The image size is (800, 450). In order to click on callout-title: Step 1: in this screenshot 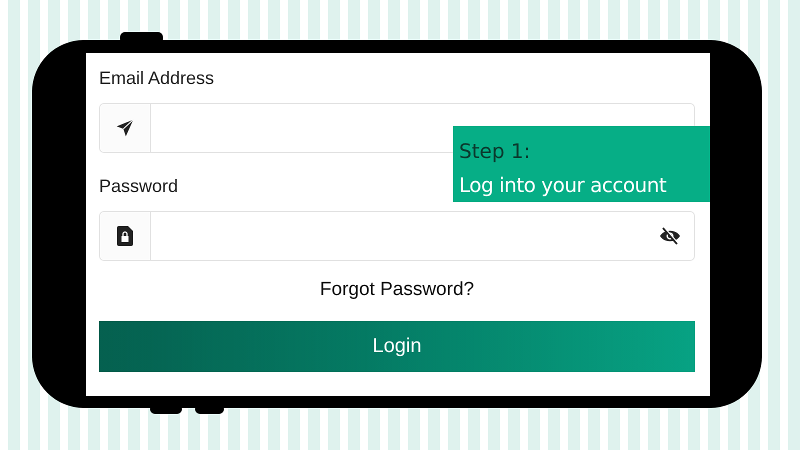, I will do `click(495, 151)`.